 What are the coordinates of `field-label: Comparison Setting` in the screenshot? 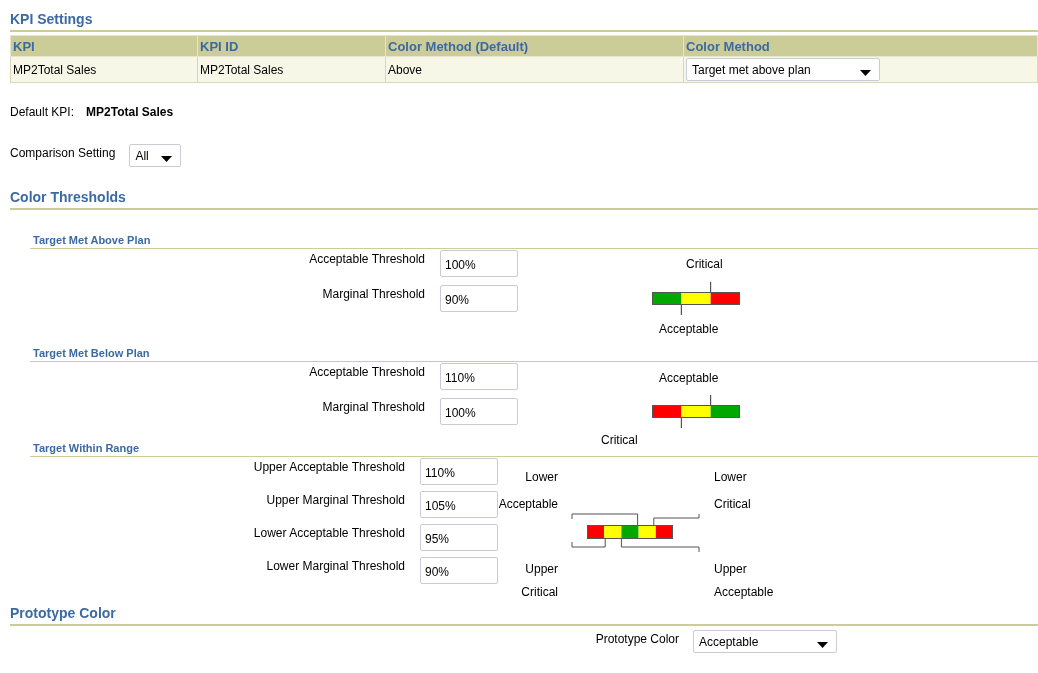 It's located at (63, 152).